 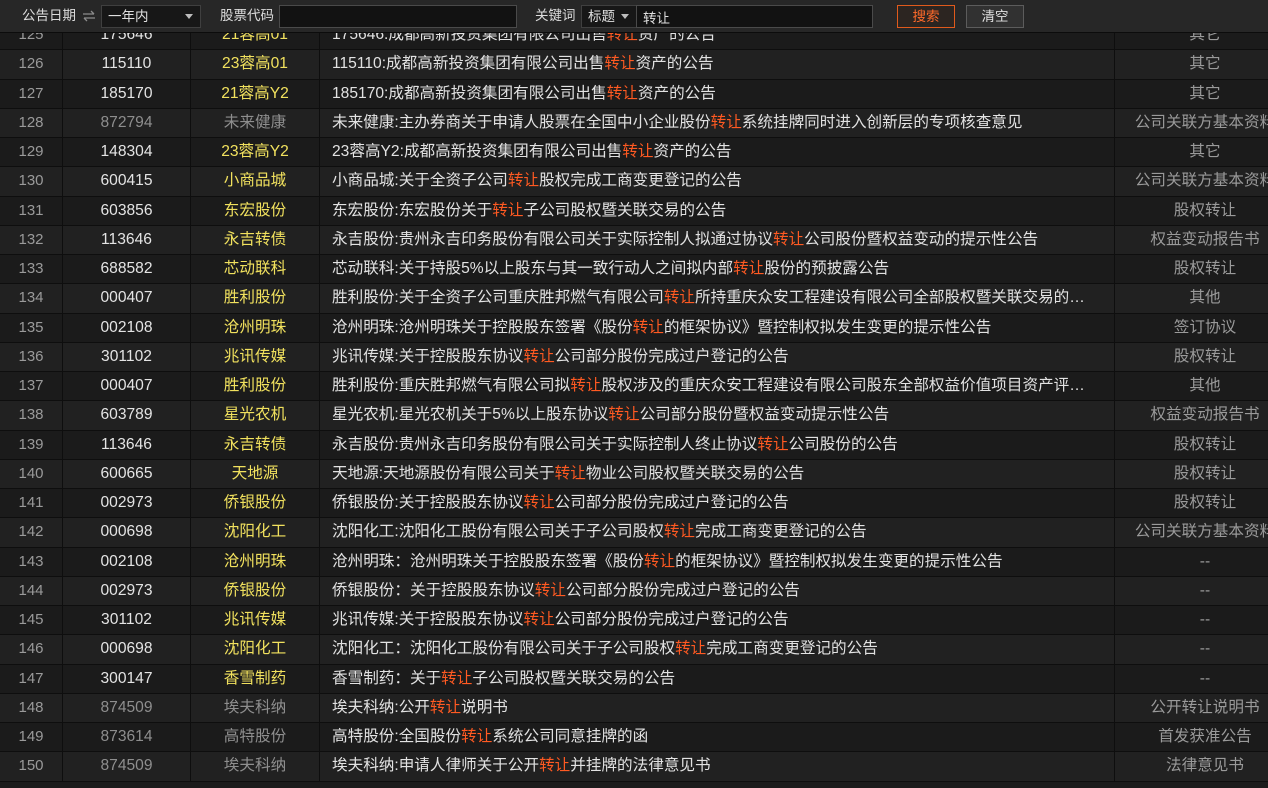 I want to click on search-field-select: 标题, so click(x=609, y=16).